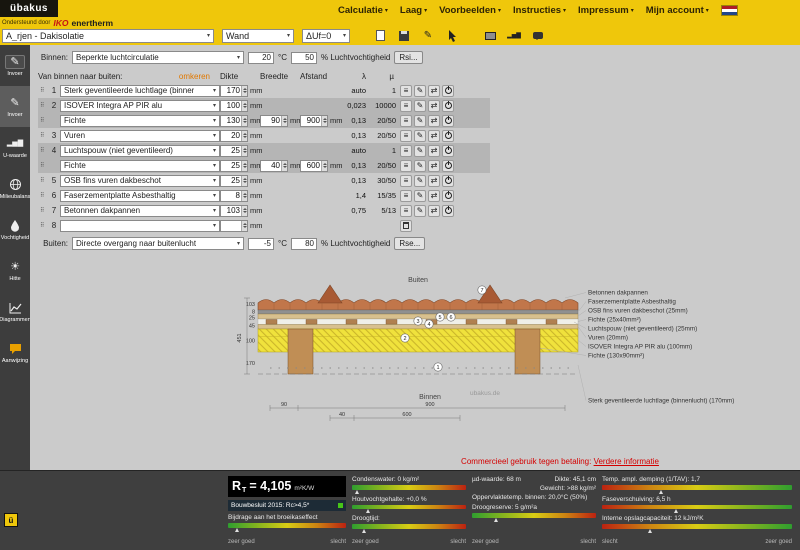 This screenshot has height=550, width=800. What do you see at coordinates (261, 243) in the screenshot?
I see `buiten-temp-input: -5` at bounding box center [261, 243].